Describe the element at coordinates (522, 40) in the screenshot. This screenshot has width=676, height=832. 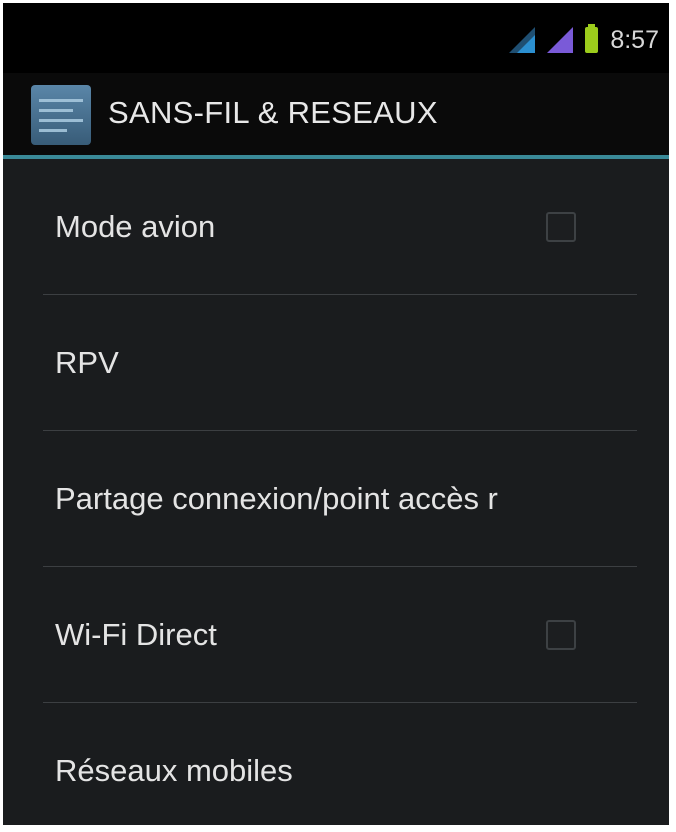
I see `signal-wifi-icon` at that location.